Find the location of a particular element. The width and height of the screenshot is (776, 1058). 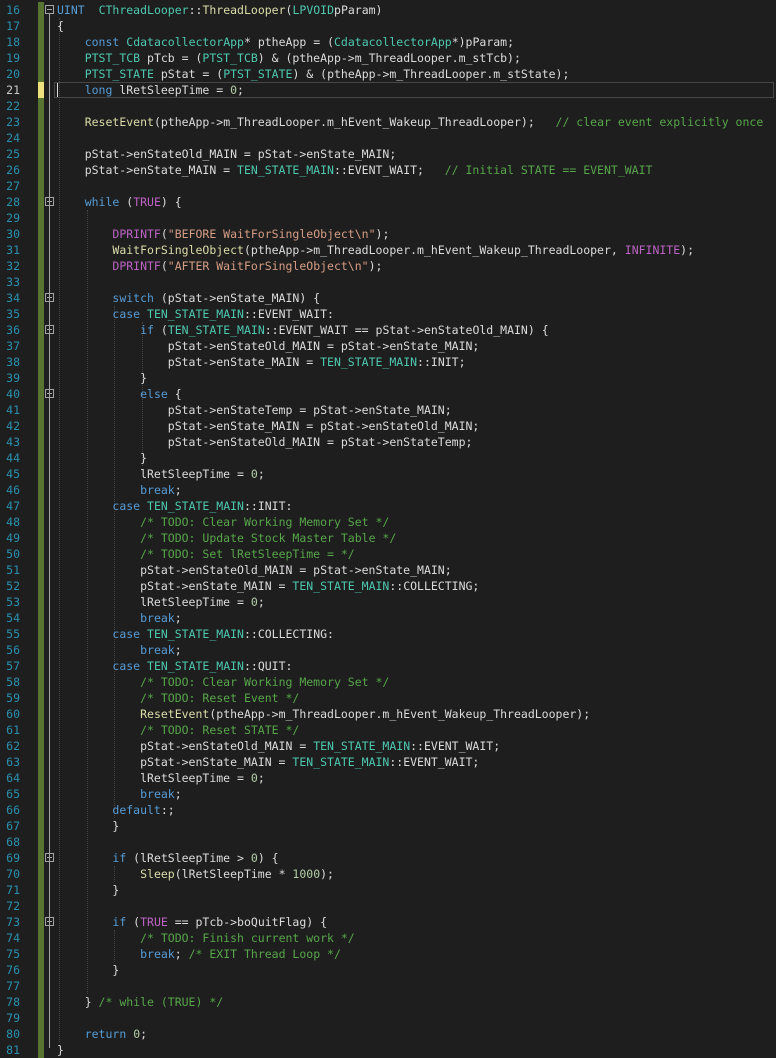

code-line: 59 /* TODO: Reset Event */ is located at coordinates (388, 698).